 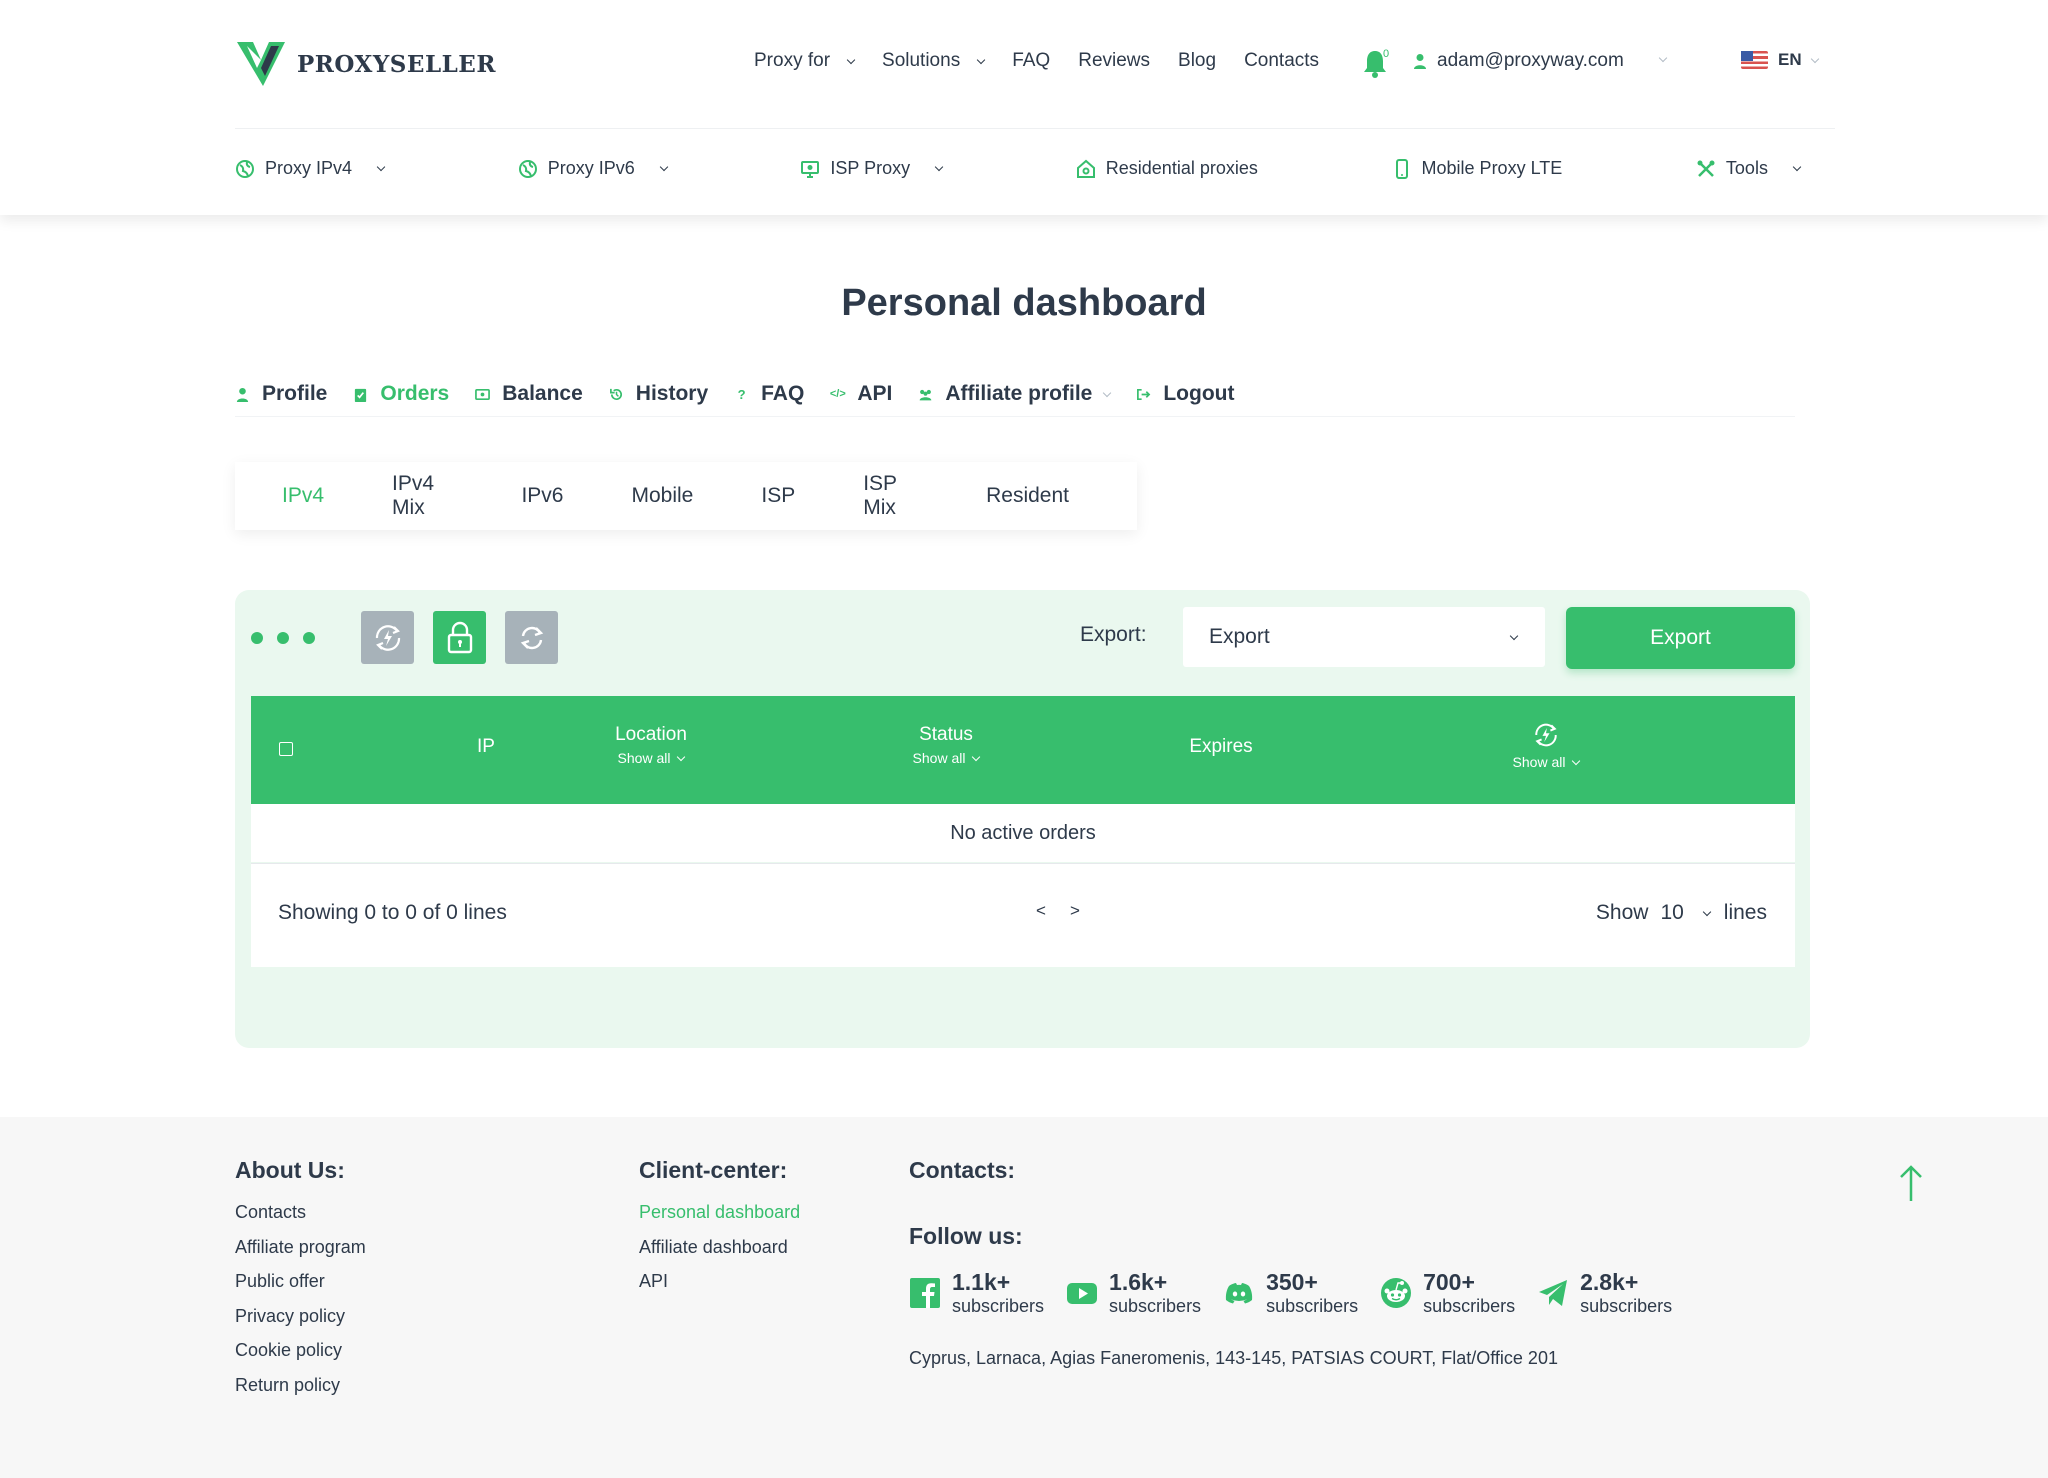 What do you see at coordinates (261, 64) in the screenshot?
I see `logo-icon` at bounding box center [261, 64].